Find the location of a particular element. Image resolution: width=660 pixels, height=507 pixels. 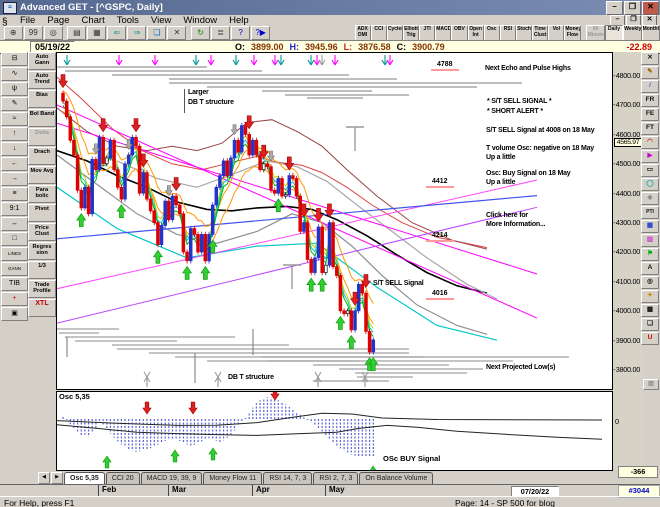

grid-table-icon: ▦ is located at coordinates (650, 226).